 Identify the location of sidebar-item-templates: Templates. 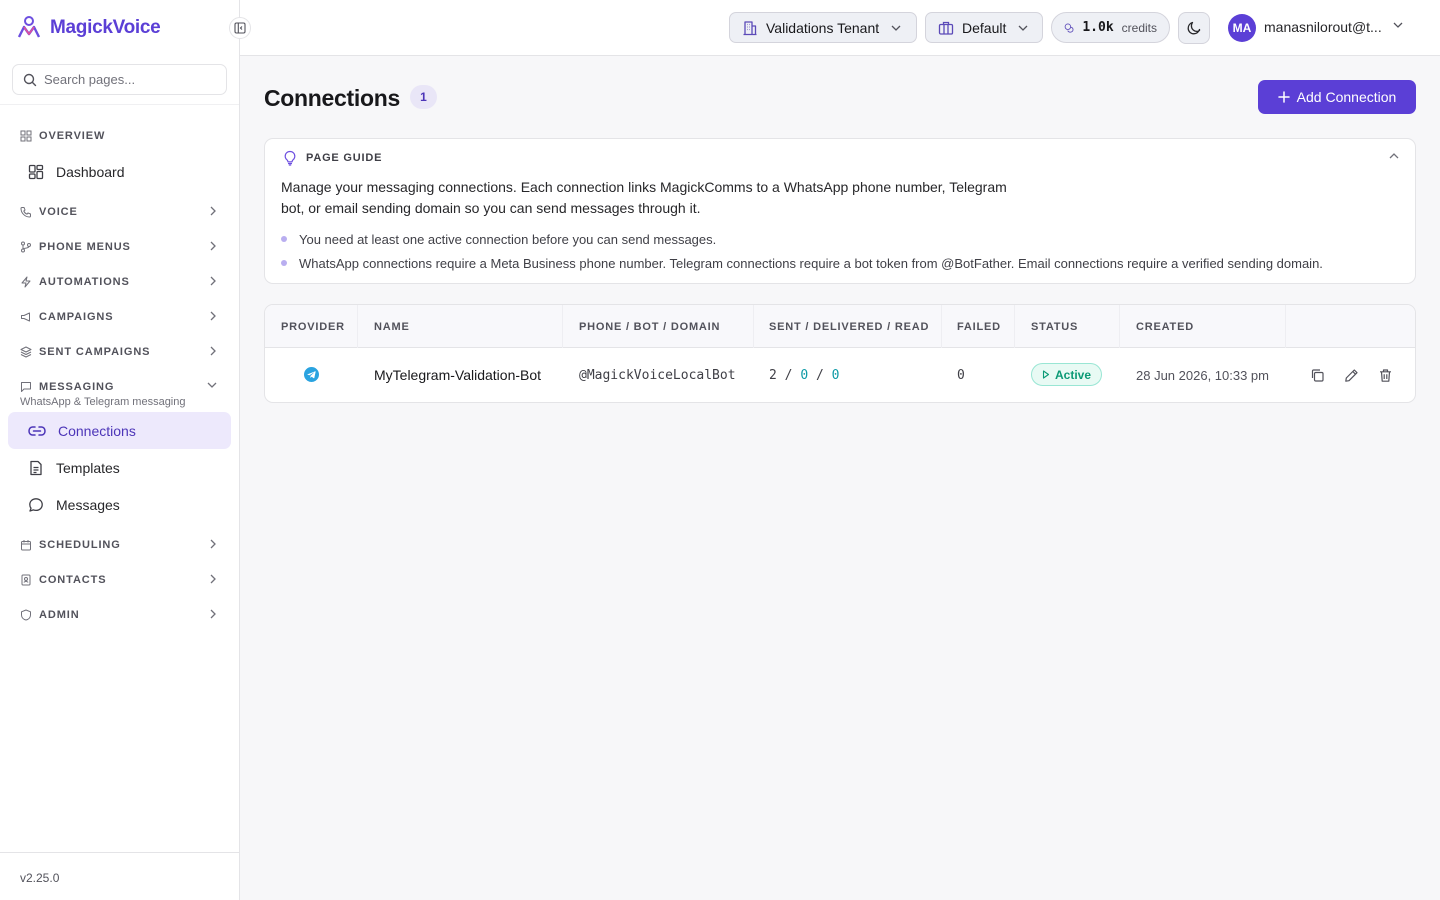
(119, 467).